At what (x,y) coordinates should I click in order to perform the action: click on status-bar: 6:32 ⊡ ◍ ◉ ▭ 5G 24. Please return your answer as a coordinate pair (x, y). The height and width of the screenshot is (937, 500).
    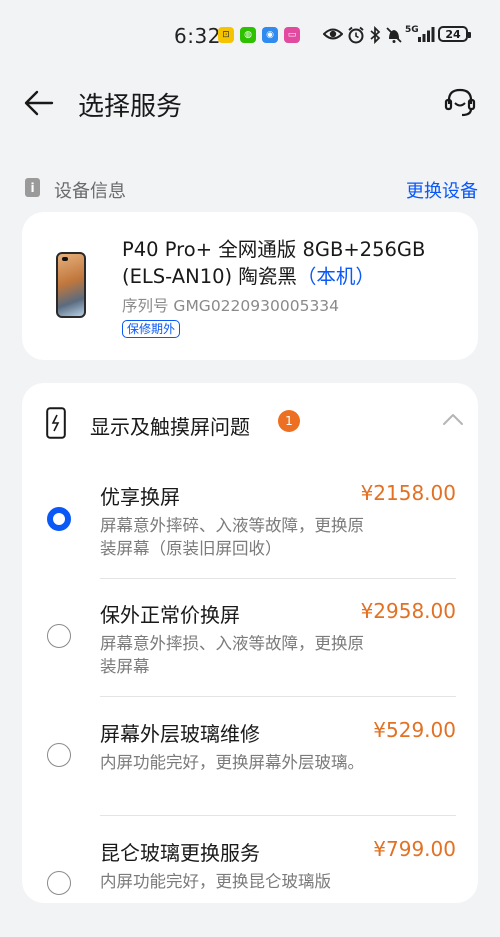
    Looking at the image, I should click on (250, 36).